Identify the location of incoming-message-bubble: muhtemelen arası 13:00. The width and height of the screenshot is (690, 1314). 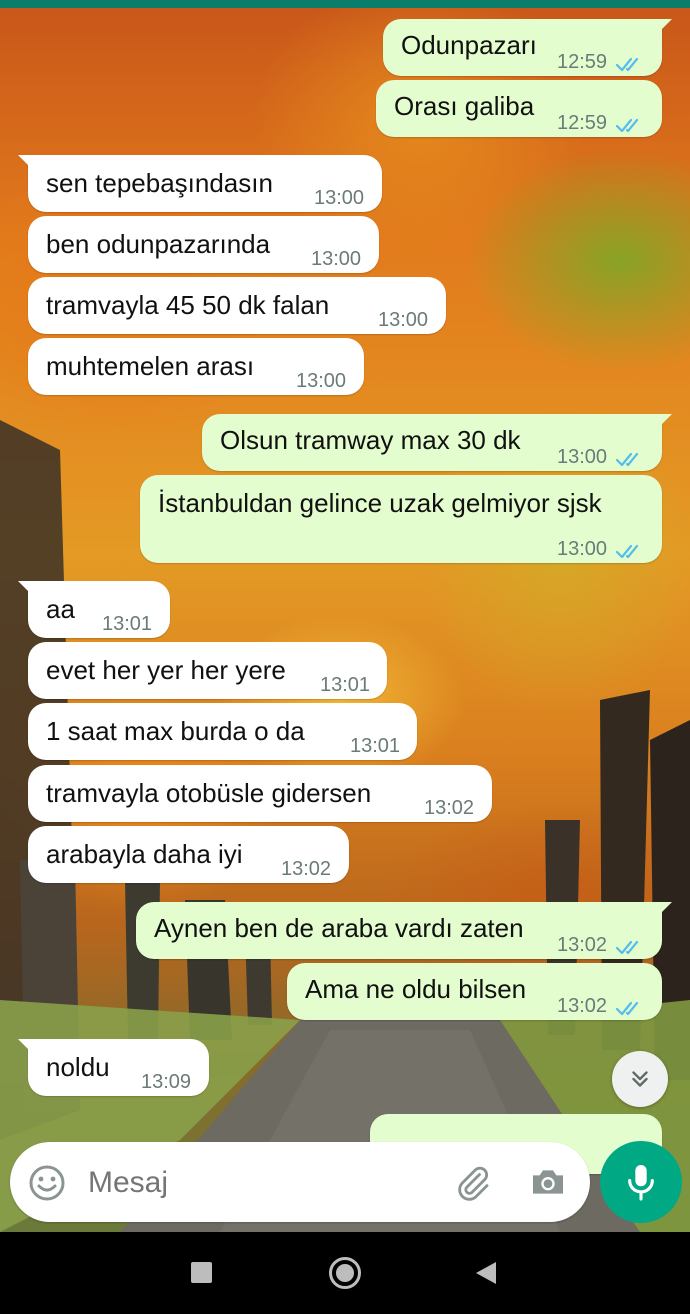
(196, 366).